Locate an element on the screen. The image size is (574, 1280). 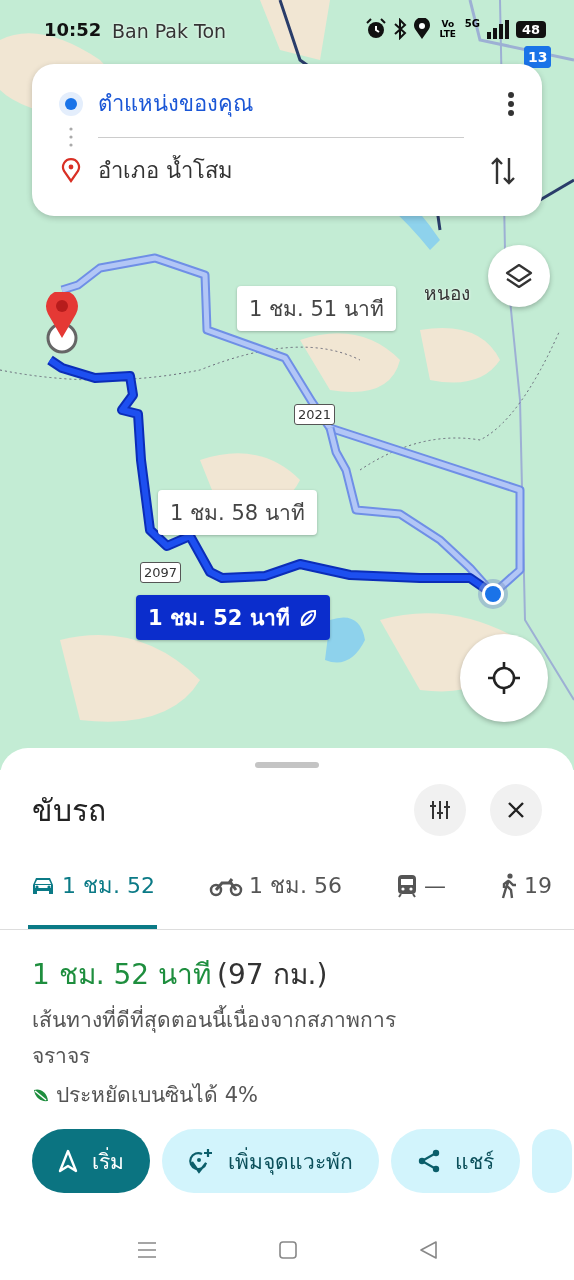
travel-time: 1 ชม. 56 is located at coordinates (295, 886).